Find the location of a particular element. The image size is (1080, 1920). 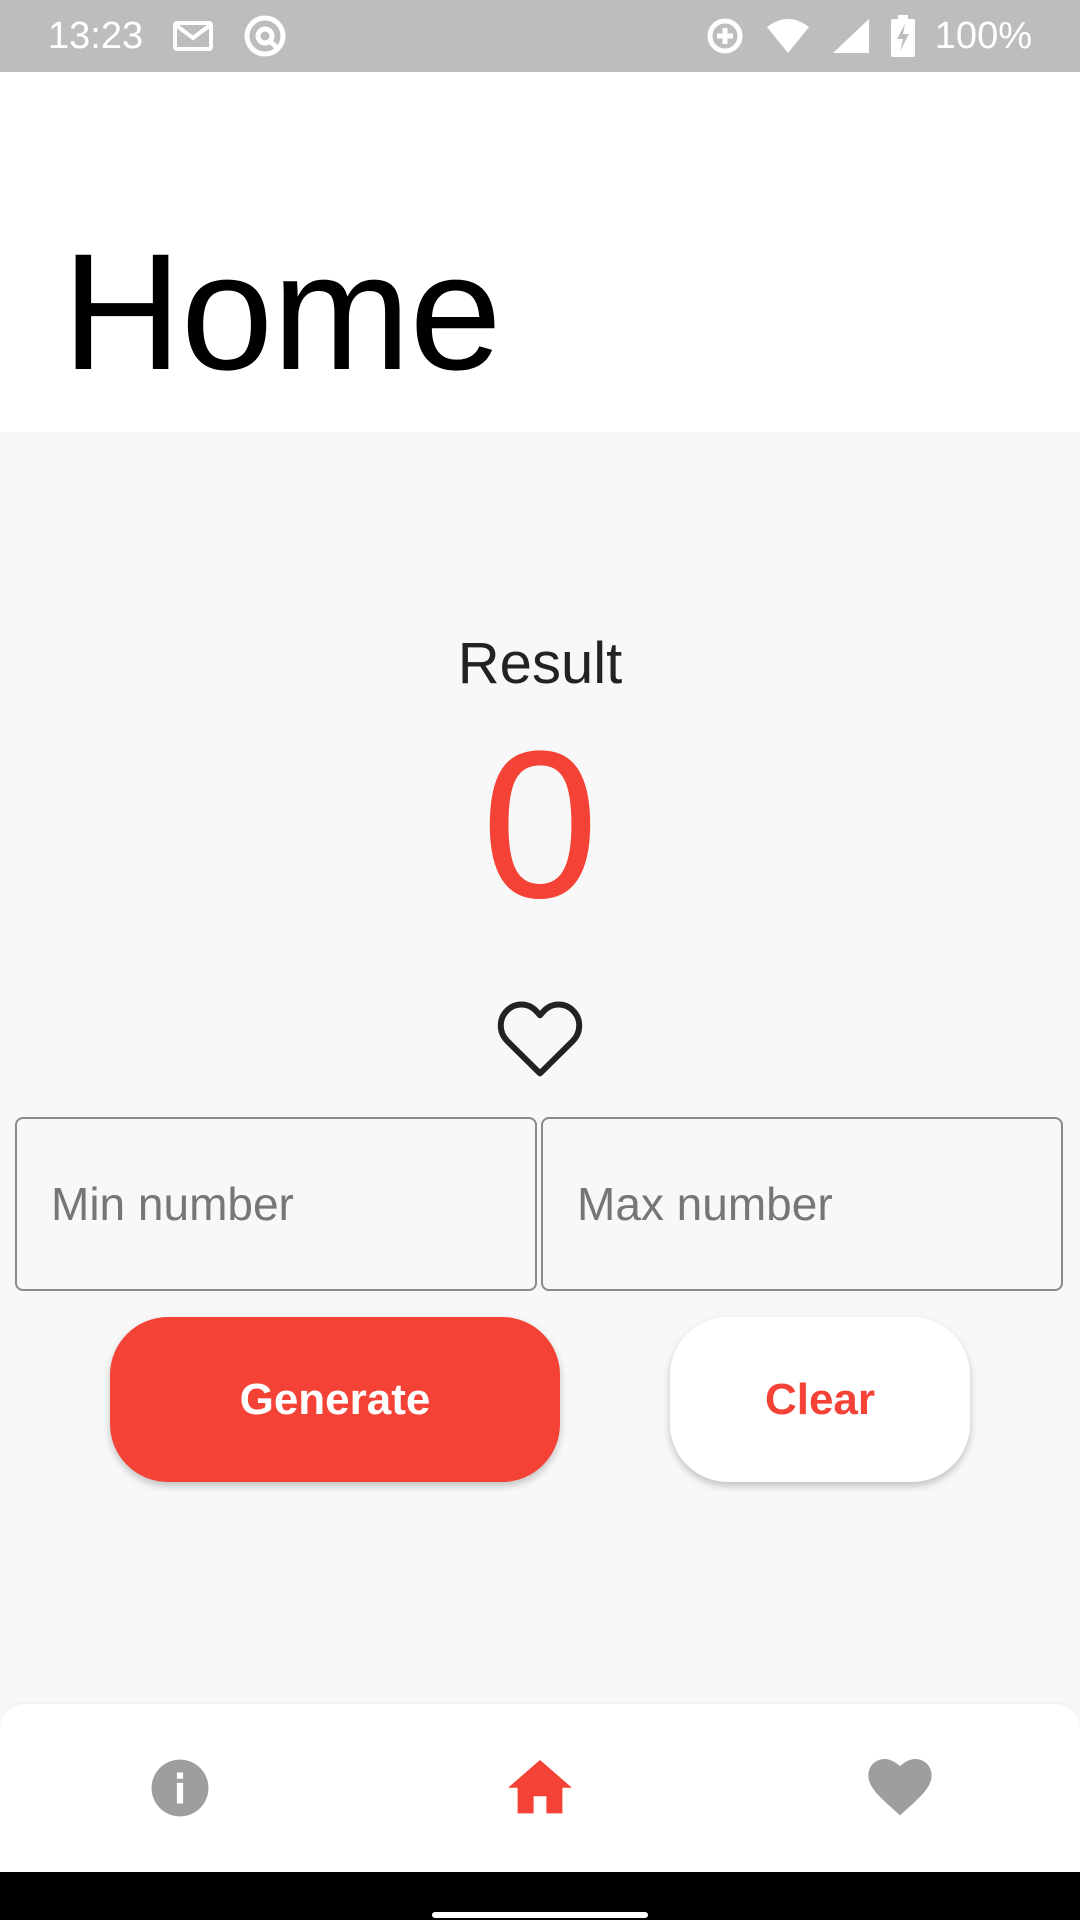

status-bar: 13:23 100% is located at coordinates (540, 36).